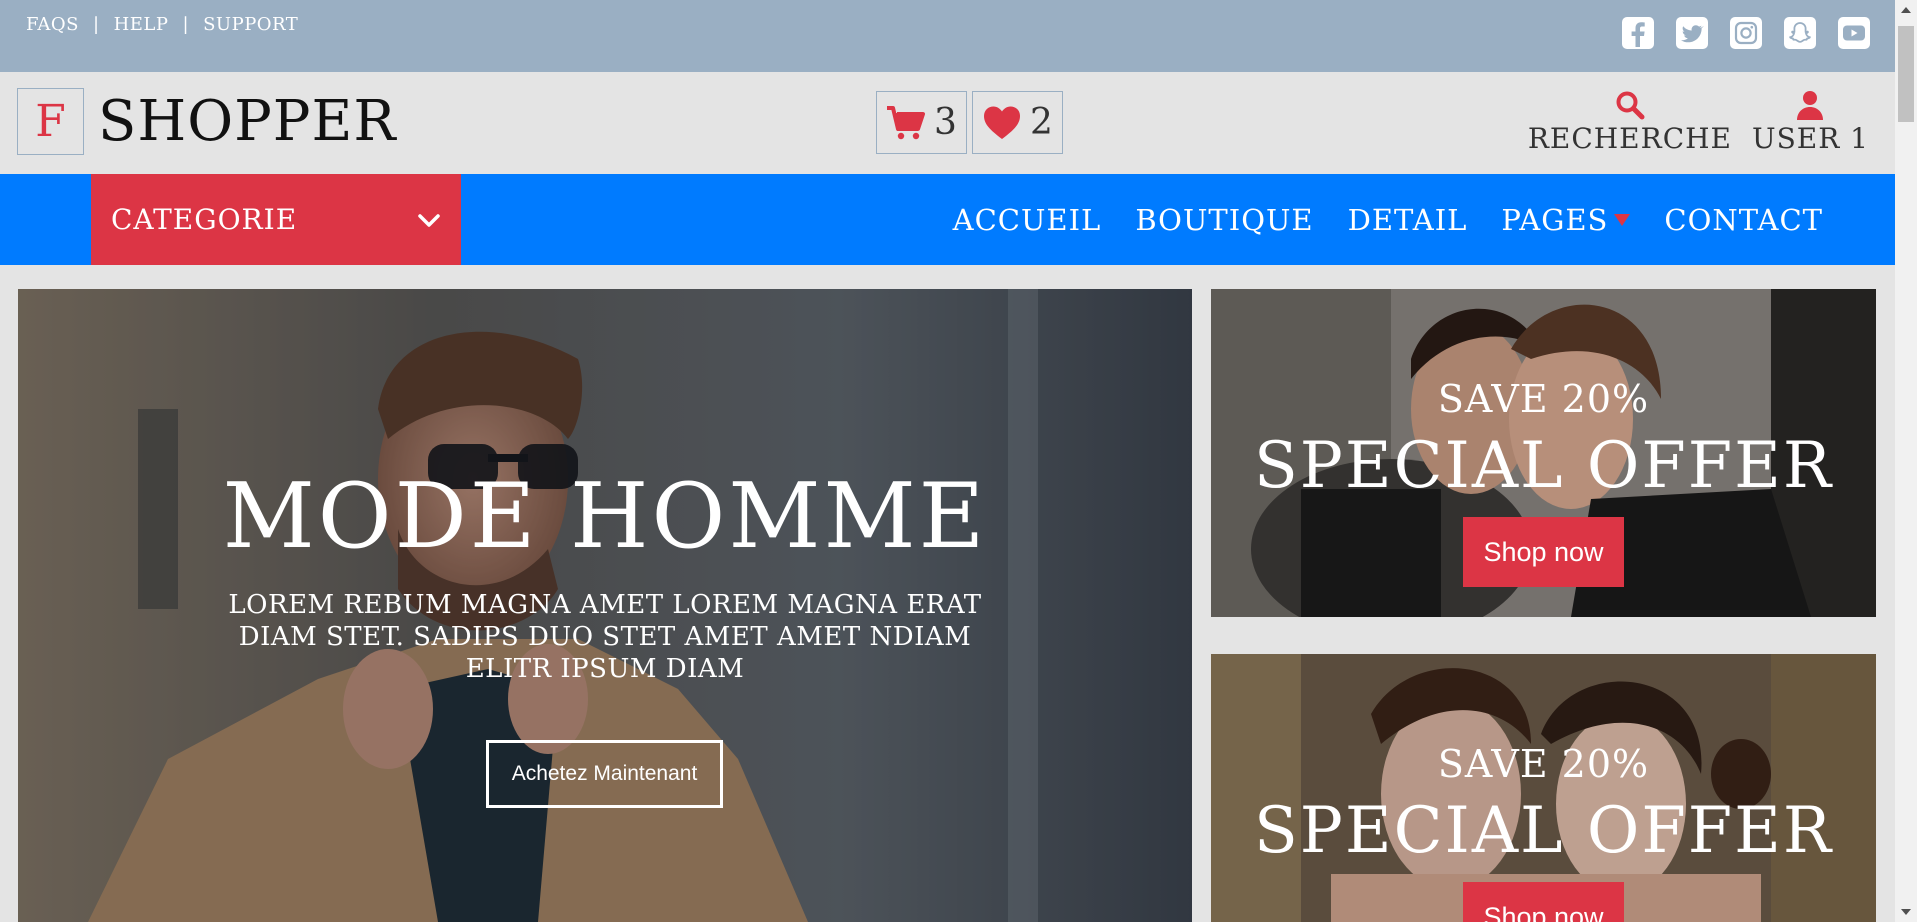  I want to click on header-actions: RECHERCHE USER 1, so click(1698, 122).